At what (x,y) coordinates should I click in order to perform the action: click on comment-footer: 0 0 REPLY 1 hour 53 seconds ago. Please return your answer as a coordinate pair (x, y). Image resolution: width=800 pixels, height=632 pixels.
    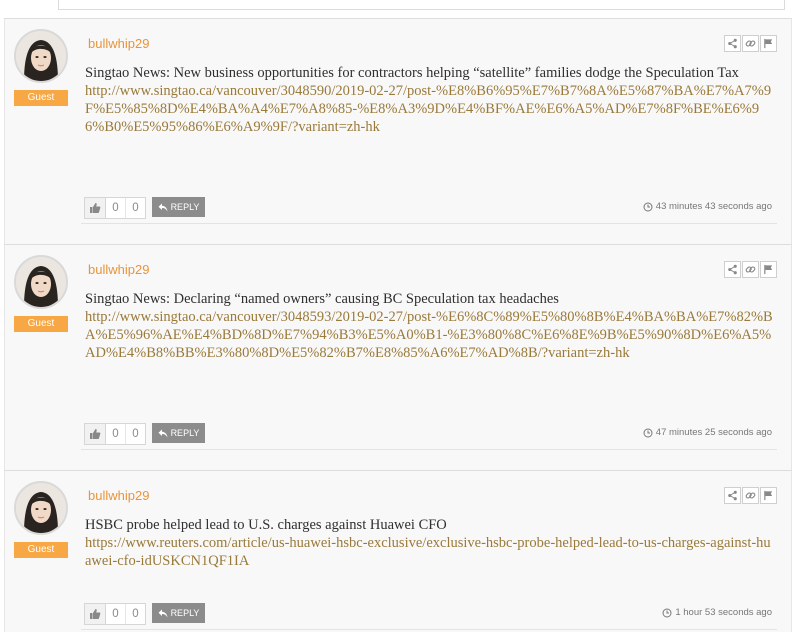
    Looking at the image, I should click on (429, 616).